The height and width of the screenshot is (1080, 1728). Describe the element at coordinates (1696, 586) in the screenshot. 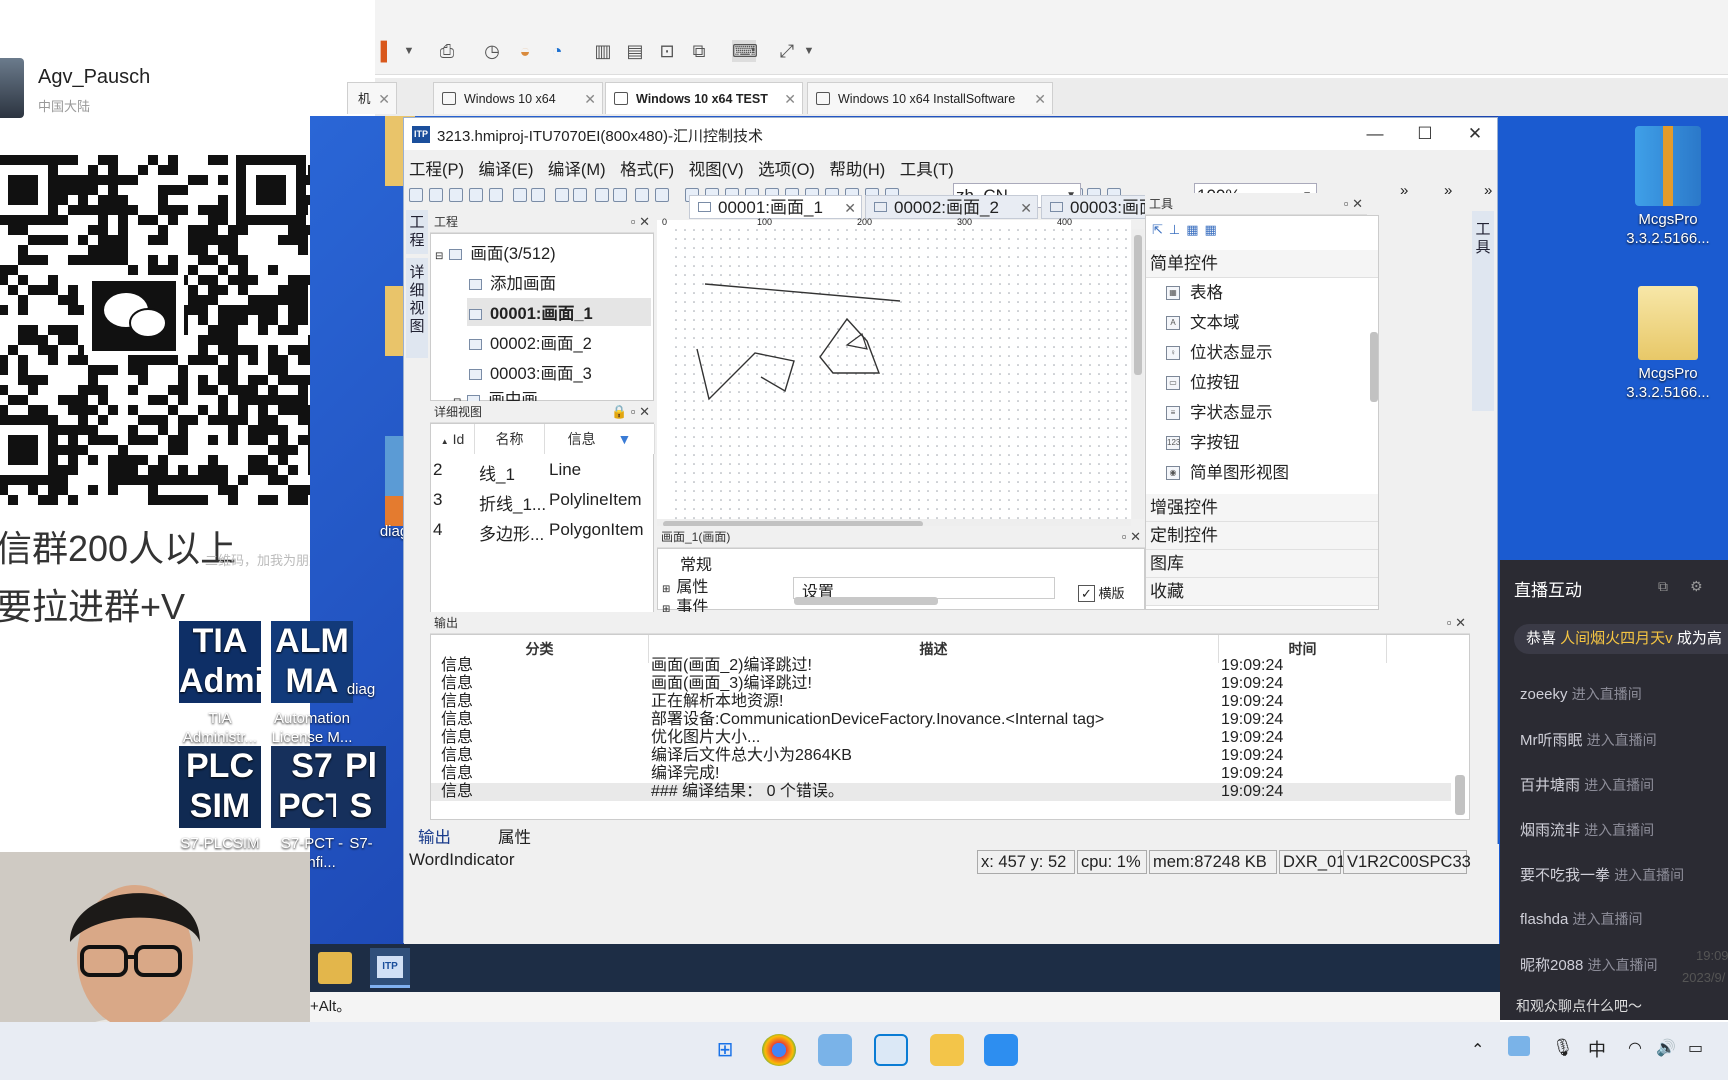

I see `settings-icon: ⚙` at that location.